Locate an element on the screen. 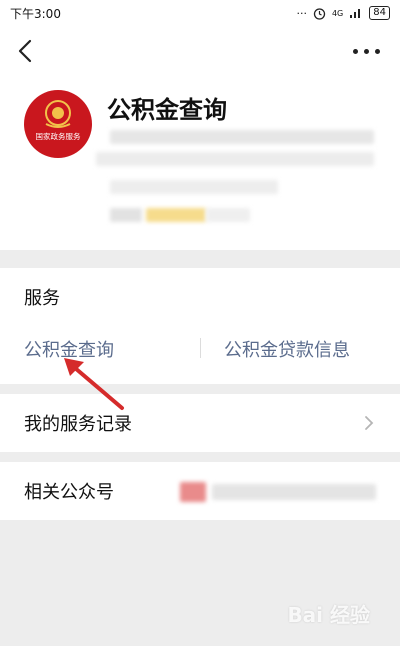 The width and height of the screenshot is (400, 646). watermark: Bai 经验 is located at coordinates (328, 615).